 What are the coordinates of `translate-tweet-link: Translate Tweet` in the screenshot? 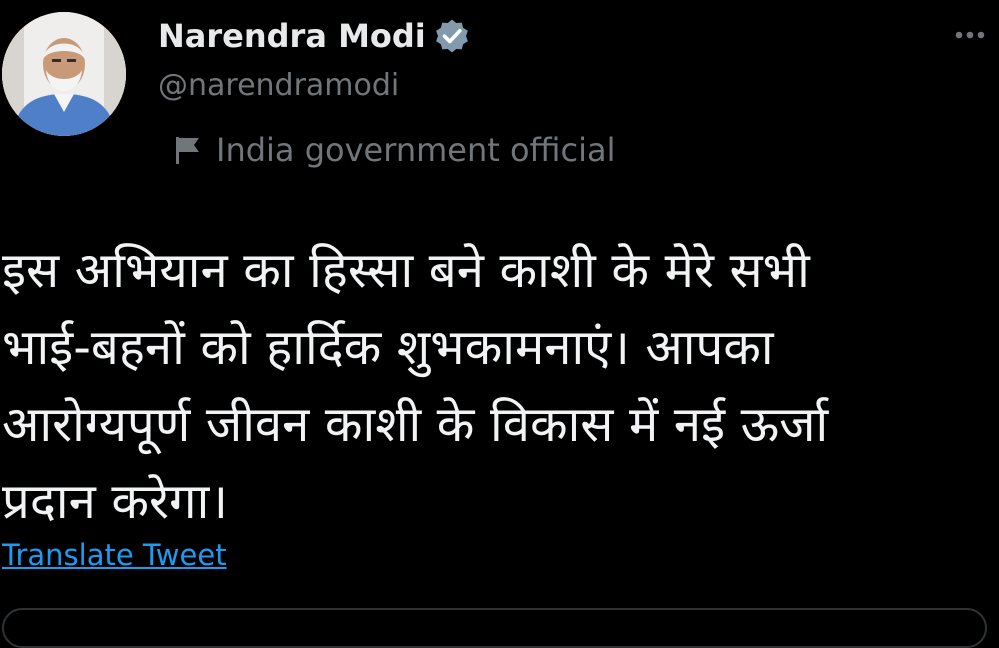 It's located at (114, 555).